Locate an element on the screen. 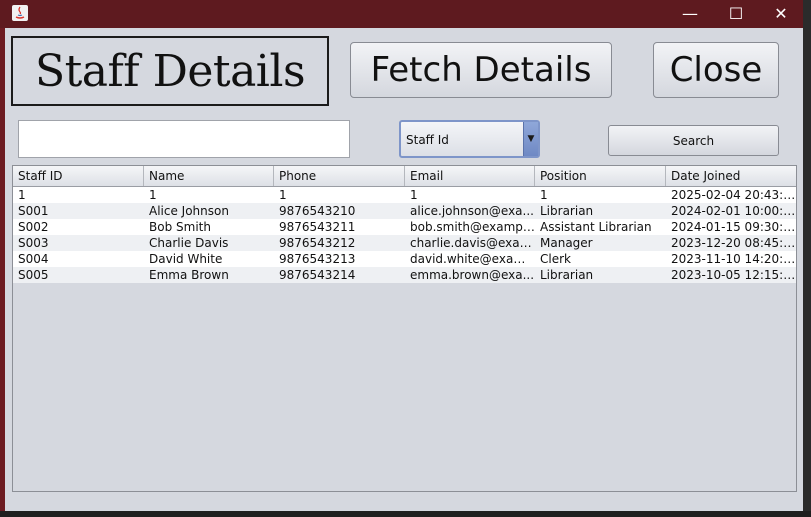 The height and width of the screenshot is (517, 811). cell-phone: 9876543211 is located at coordinates (317, 227).